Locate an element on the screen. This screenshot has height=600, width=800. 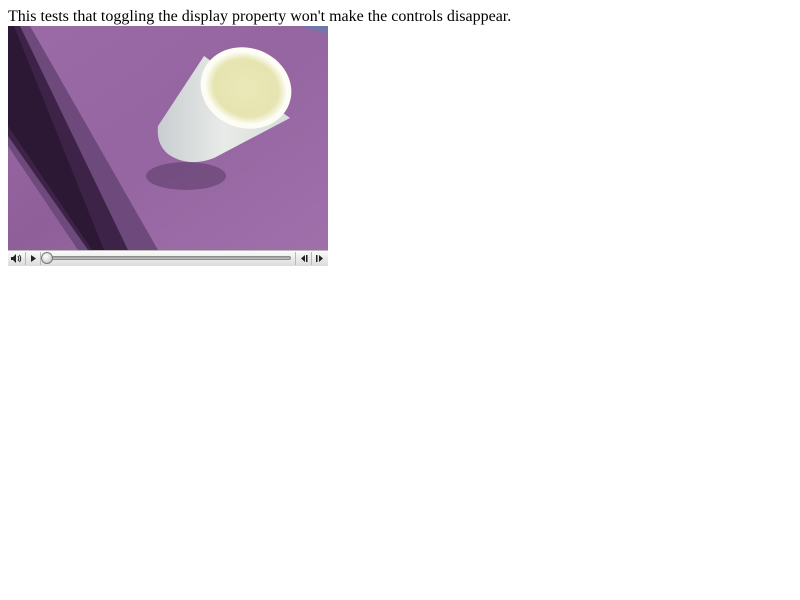
rewind-icon is located at coordinates (304, 258).